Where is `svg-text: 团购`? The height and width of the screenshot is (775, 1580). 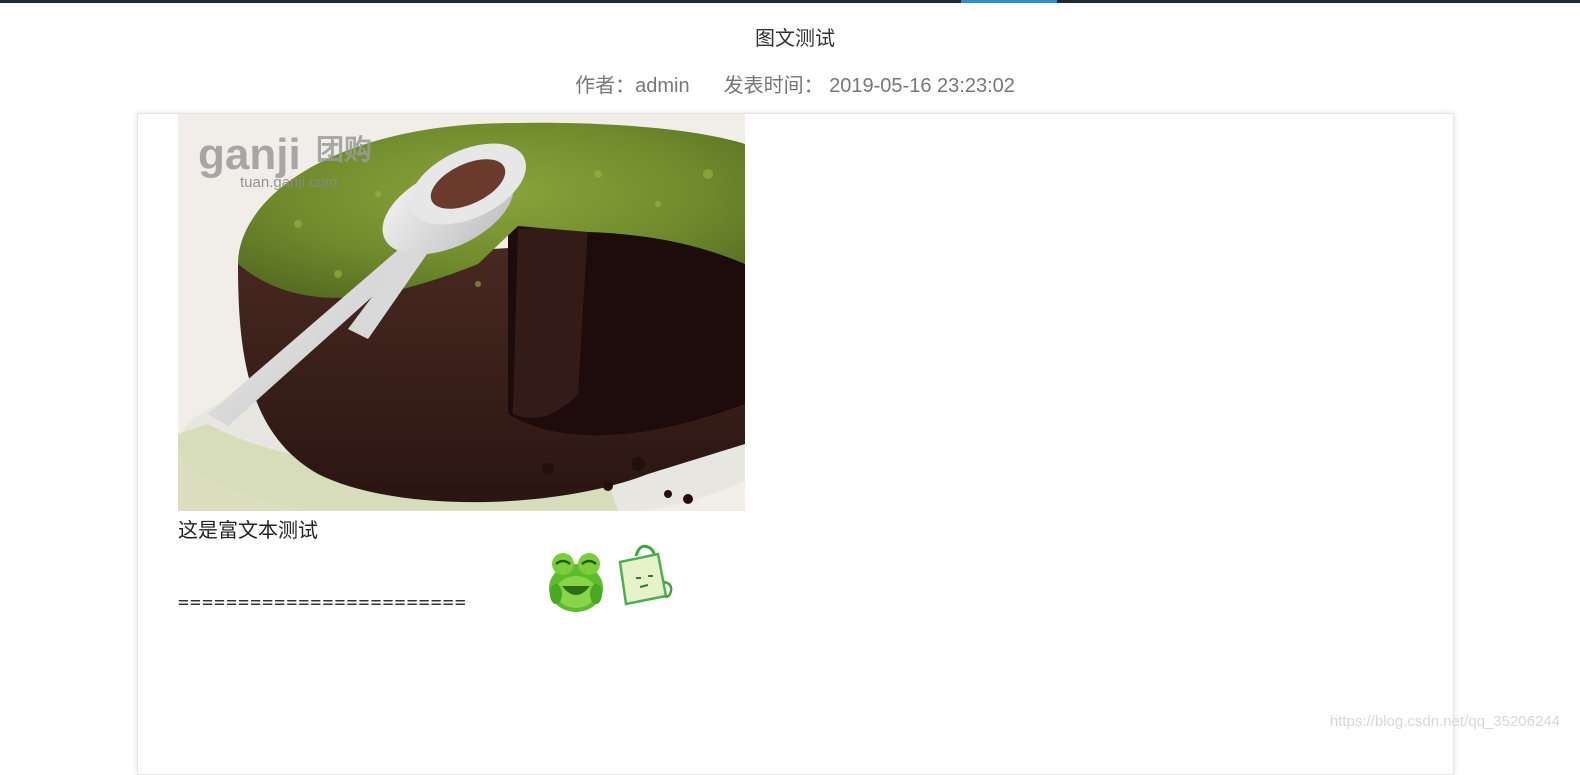 svg-text: 团购 is located at coordinates (344, 149).